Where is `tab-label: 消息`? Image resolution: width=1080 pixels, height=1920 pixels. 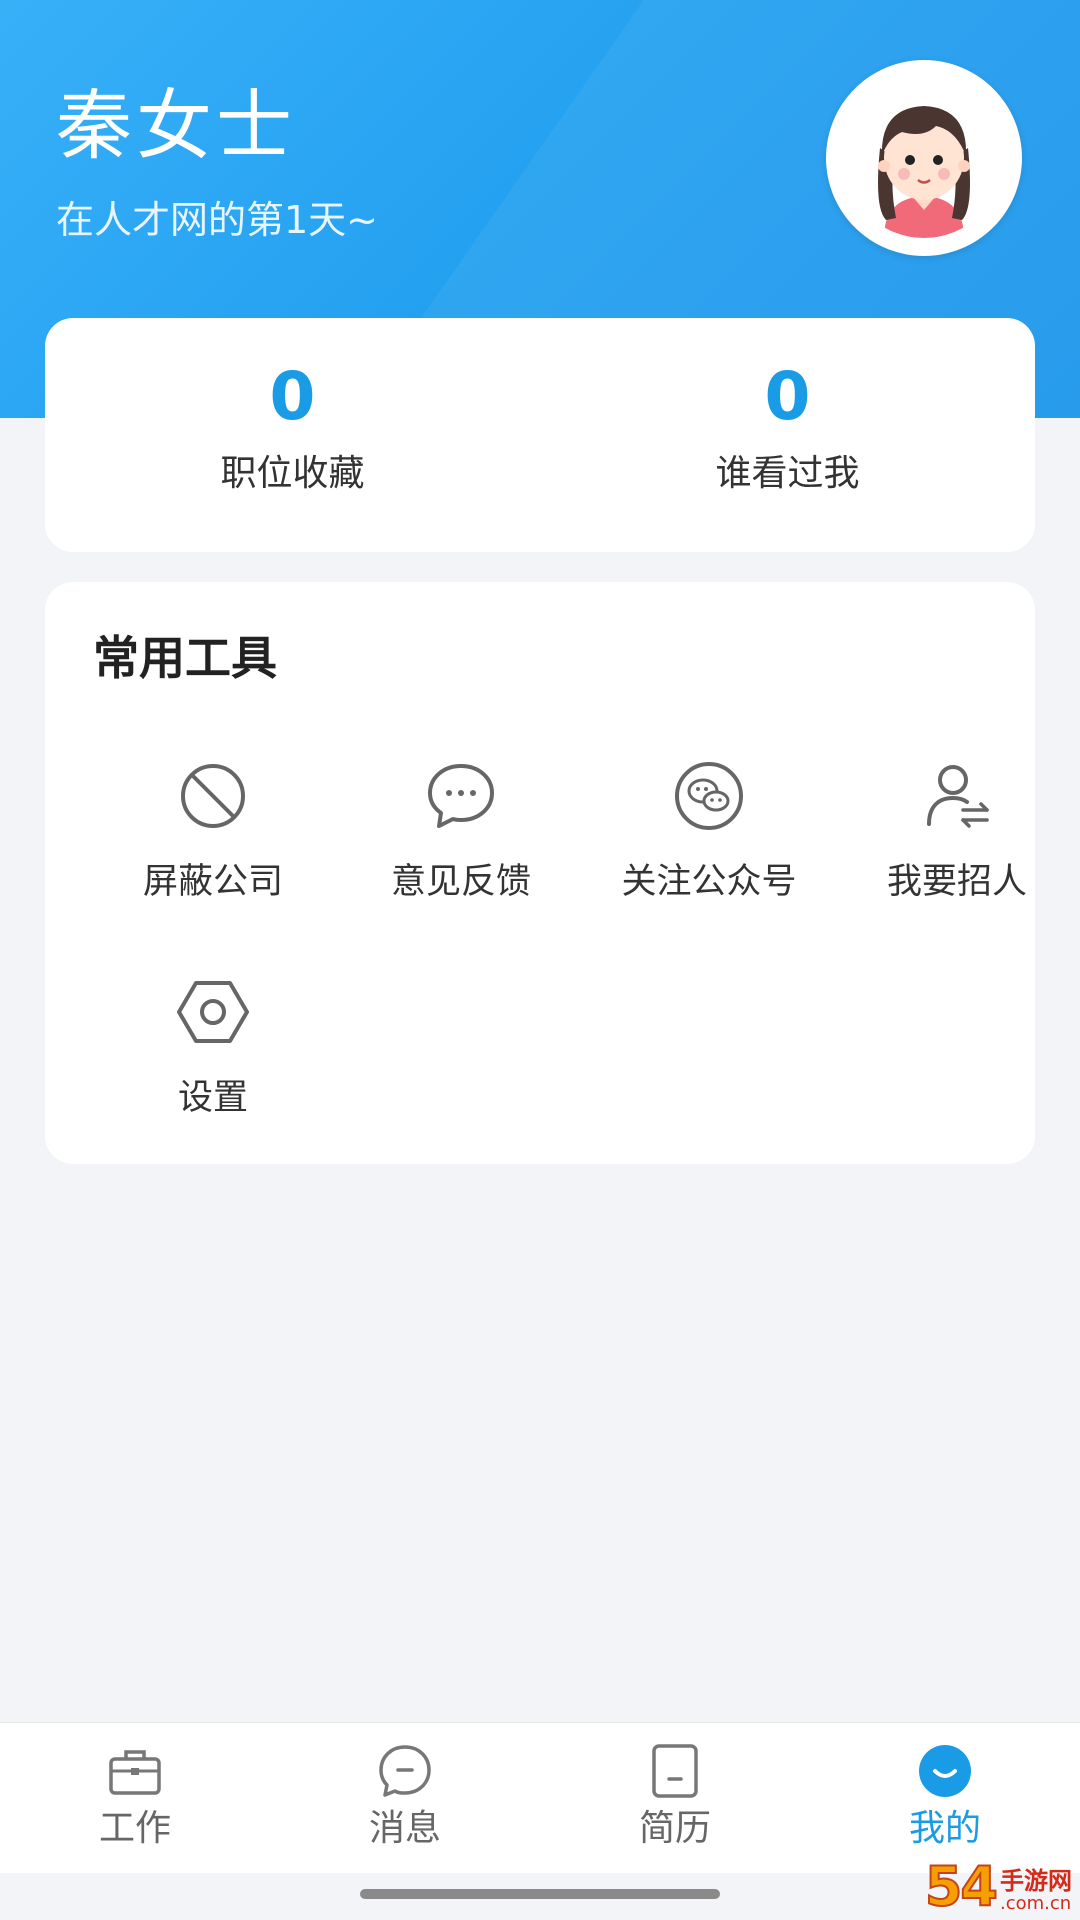 tab-label: 消息 is located at coordinates (404, 1828).